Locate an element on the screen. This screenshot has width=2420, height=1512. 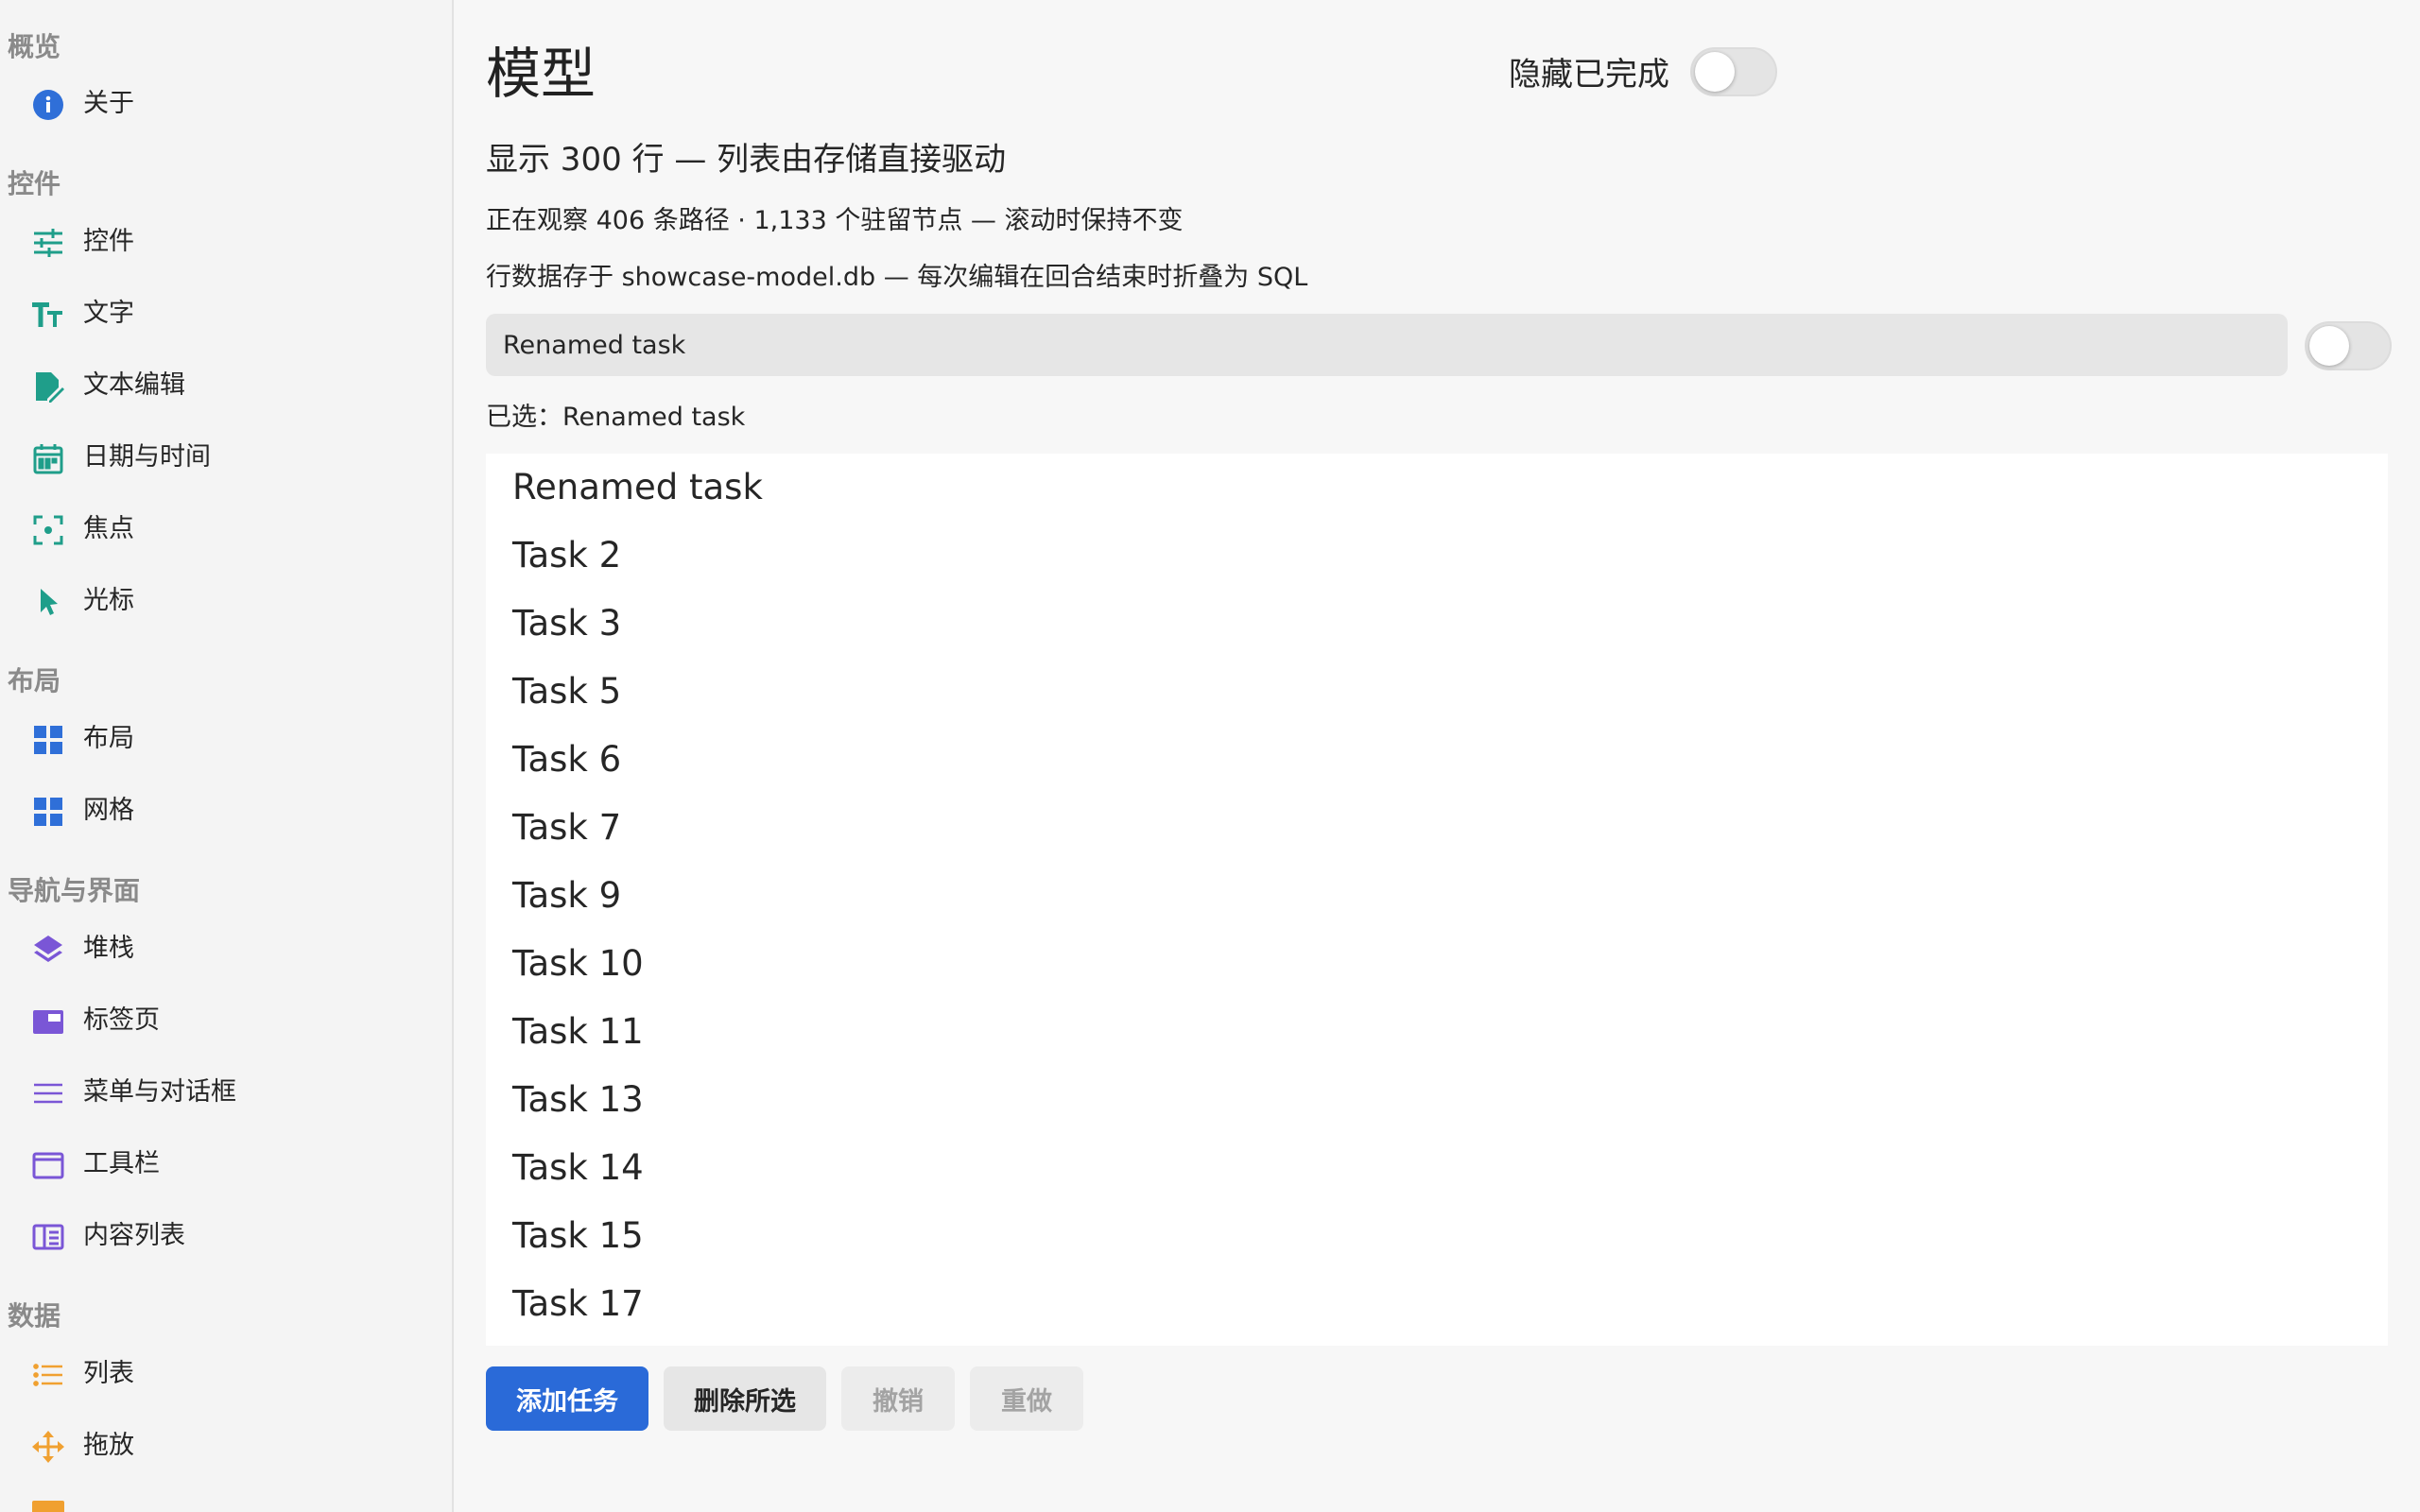
partial-item-icon is located at coordinates (48, 1506).